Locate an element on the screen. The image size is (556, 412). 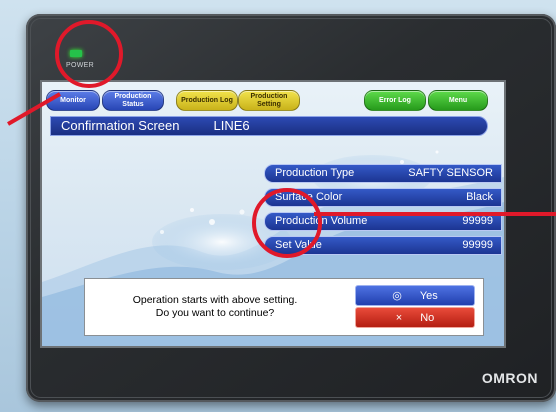
error-log-button: Error Log is located at coordinates (395, 100).